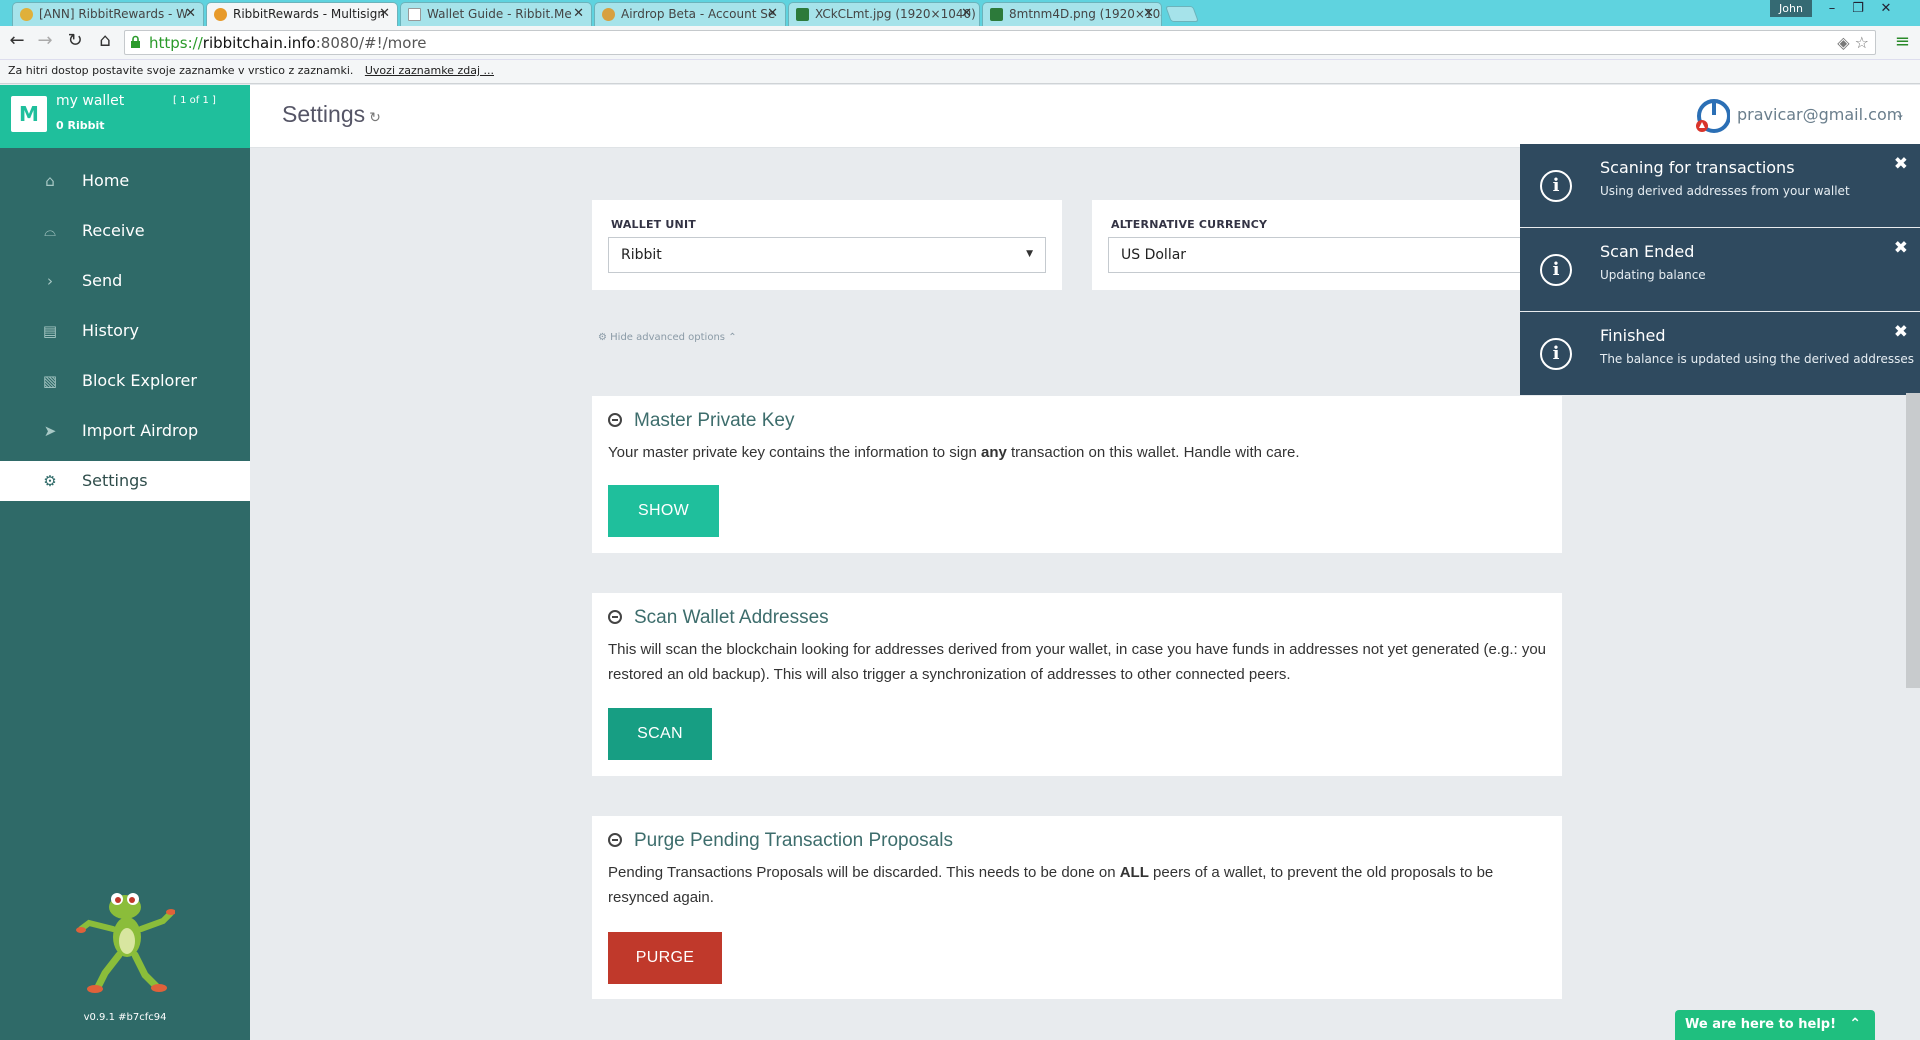 This screenshot has width=1920, height=1040. Describe the element at coordinates (665, 958) in the screenshot. I see `purge-button: PURGE` at that location.